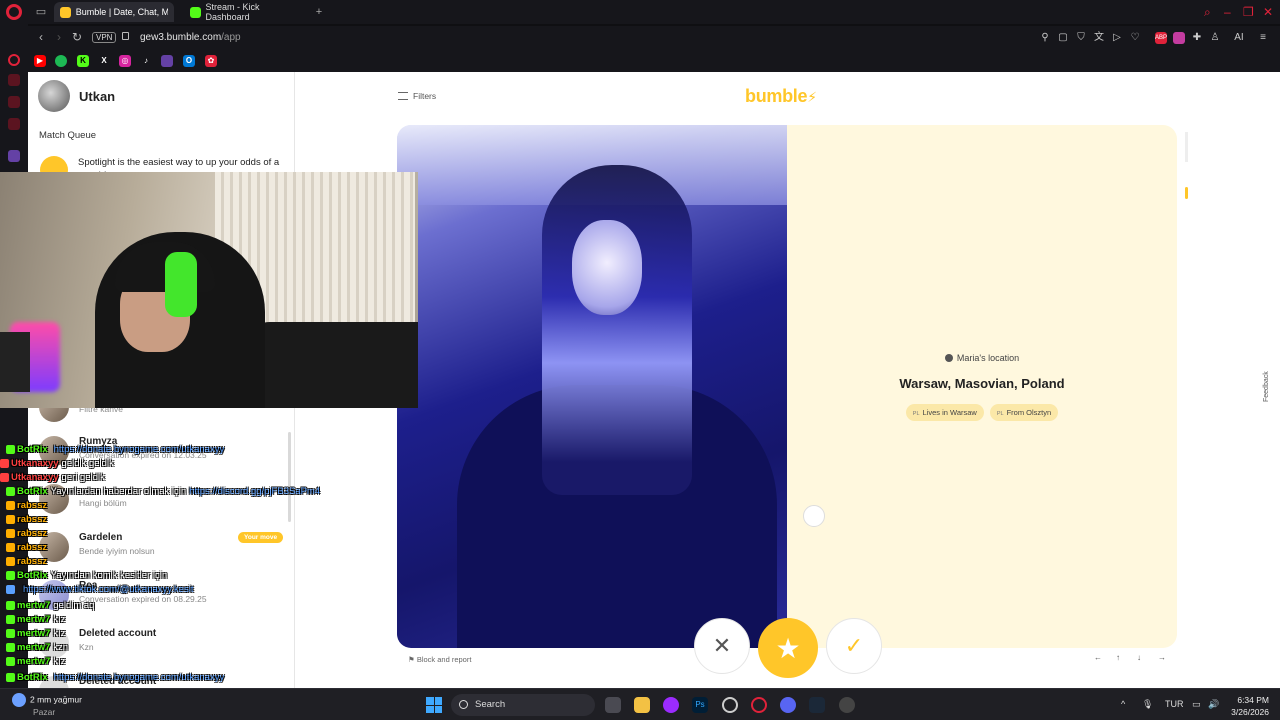 The height and width of the screenshot is (720, 1280). Describe the element at coordinates (15, 362) in the screenshot. I see `webcam-microphone` at that location.